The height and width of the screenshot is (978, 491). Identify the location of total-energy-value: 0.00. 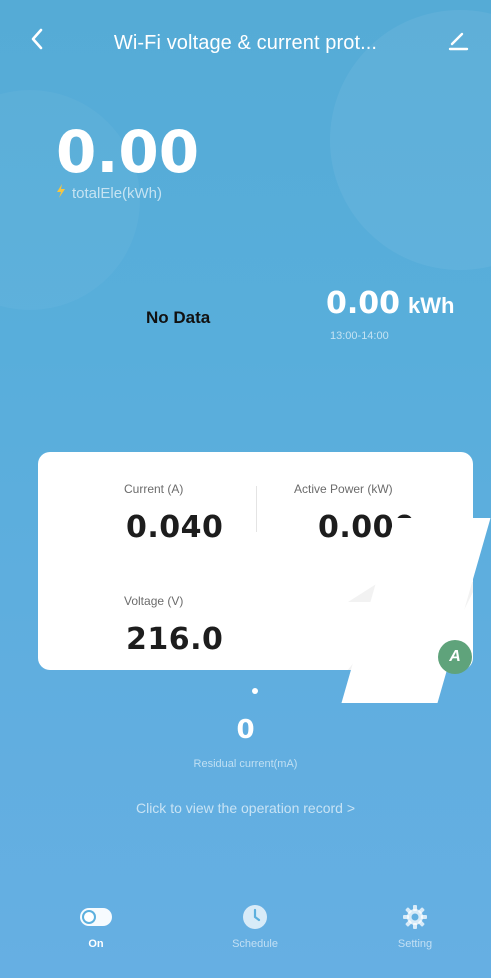
(128, 152).